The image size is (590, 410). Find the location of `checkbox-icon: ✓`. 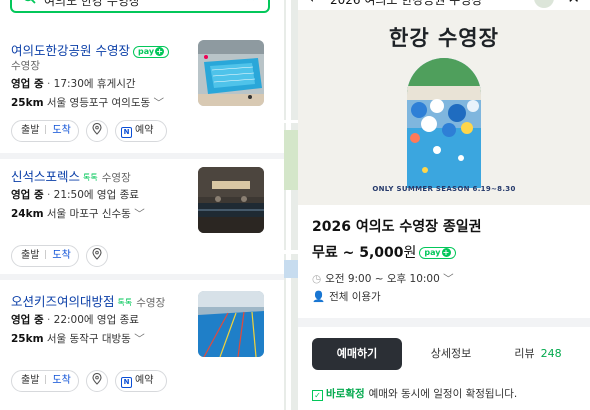

checkbox-icon: ✓ is located at coordinates (317, 395).